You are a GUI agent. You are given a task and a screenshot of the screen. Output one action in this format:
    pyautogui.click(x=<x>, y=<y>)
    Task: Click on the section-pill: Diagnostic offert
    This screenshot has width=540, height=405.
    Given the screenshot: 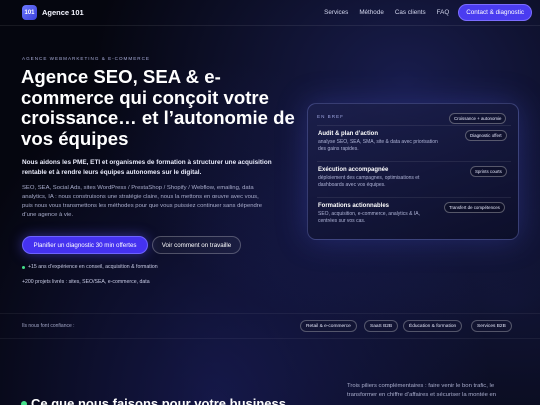 What is the action you would take?
    pyautogui.click(x=486, y=135)
    